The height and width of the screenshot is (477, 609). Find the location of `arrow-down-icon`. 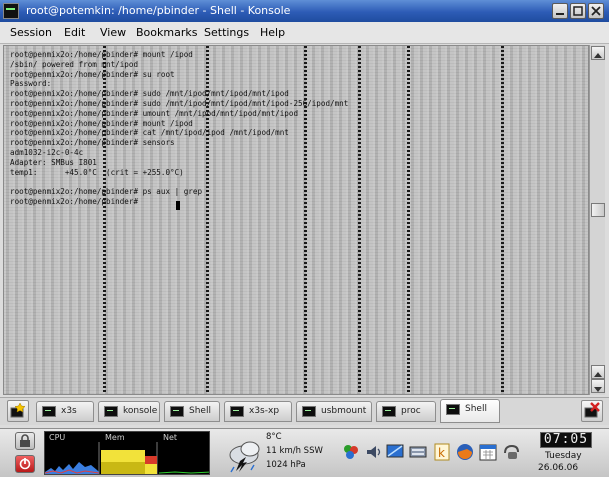

arrow-down-icon is located at coordinates (598, 389).